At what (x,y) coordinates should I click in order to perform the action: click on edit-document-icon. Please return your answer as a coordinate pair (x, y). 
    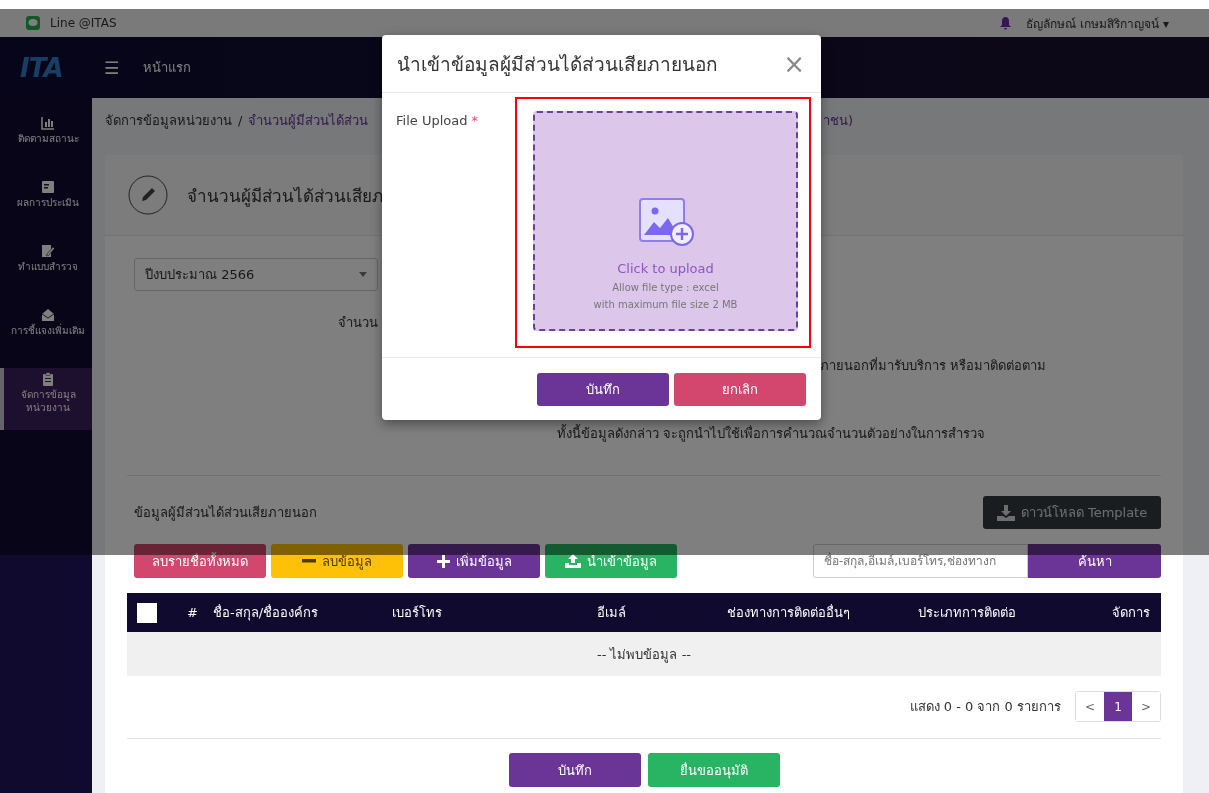
    Looking at the image, I should click on (48, 251).